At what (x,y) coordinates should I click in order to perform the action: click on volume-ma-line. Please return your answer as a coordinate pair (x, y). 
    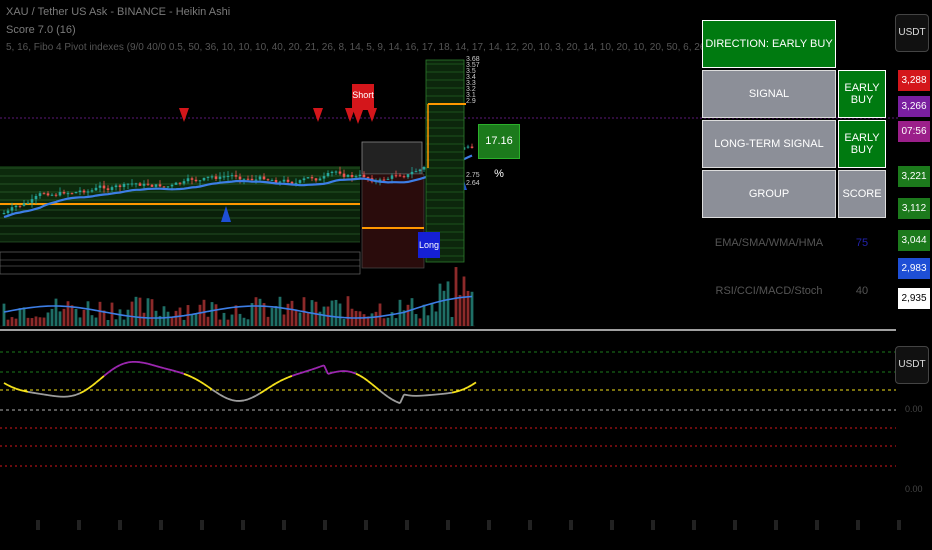
    Looking at the image, I should click on (238, 307).